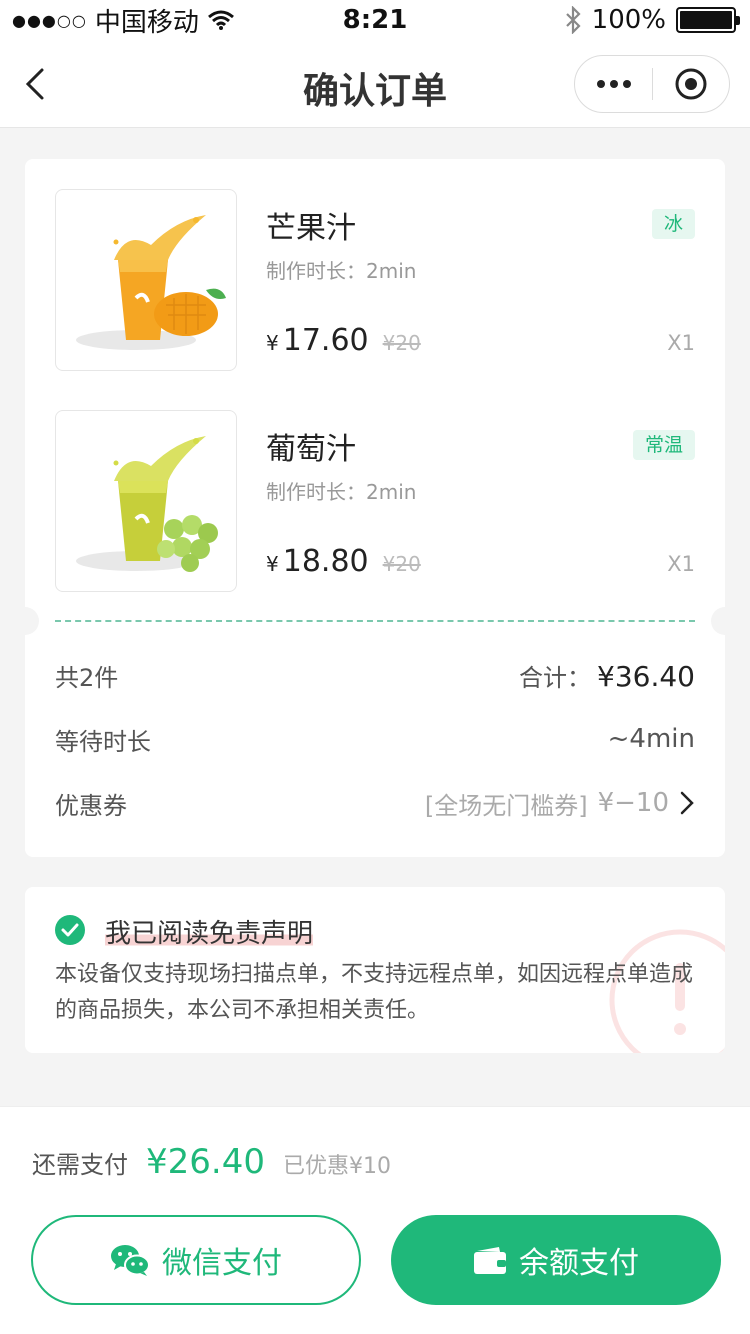  Describe the element at coordinates (205, 1162) in the screenshot. I see `need-pay-amount: ¥26.40` at that location.